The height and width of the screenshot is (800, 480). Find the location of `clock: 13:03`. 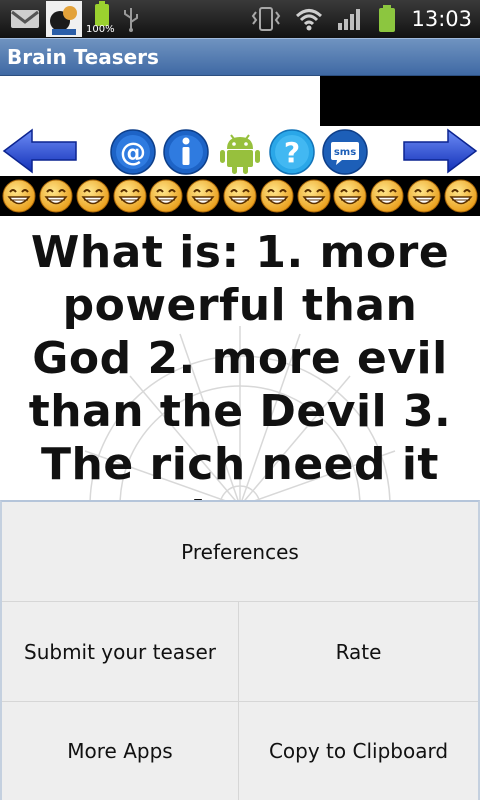

clock: 13:03 is located at coordinates (441, 19).